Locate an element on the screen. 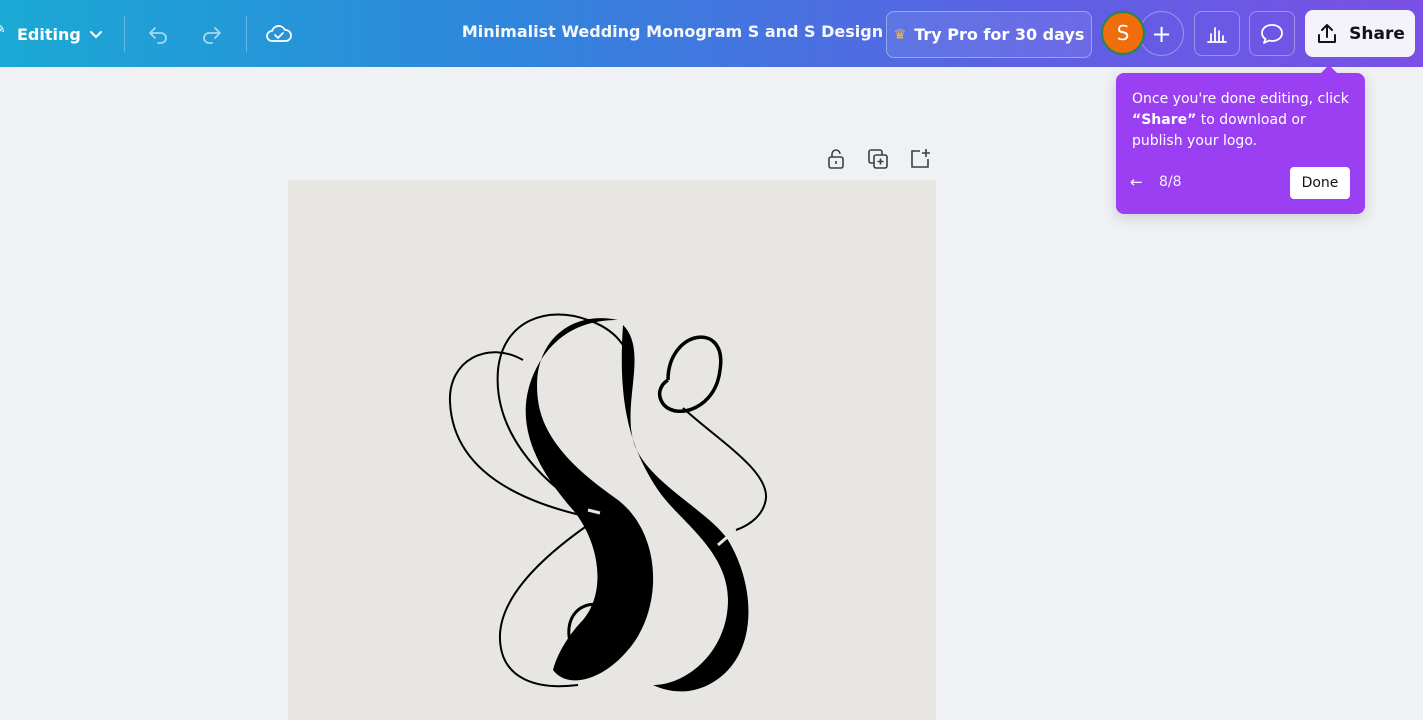 This screenshot has height=720, width=1423. try-pro-label: Try Pro for 30 days is located at coordinates (999, 34).